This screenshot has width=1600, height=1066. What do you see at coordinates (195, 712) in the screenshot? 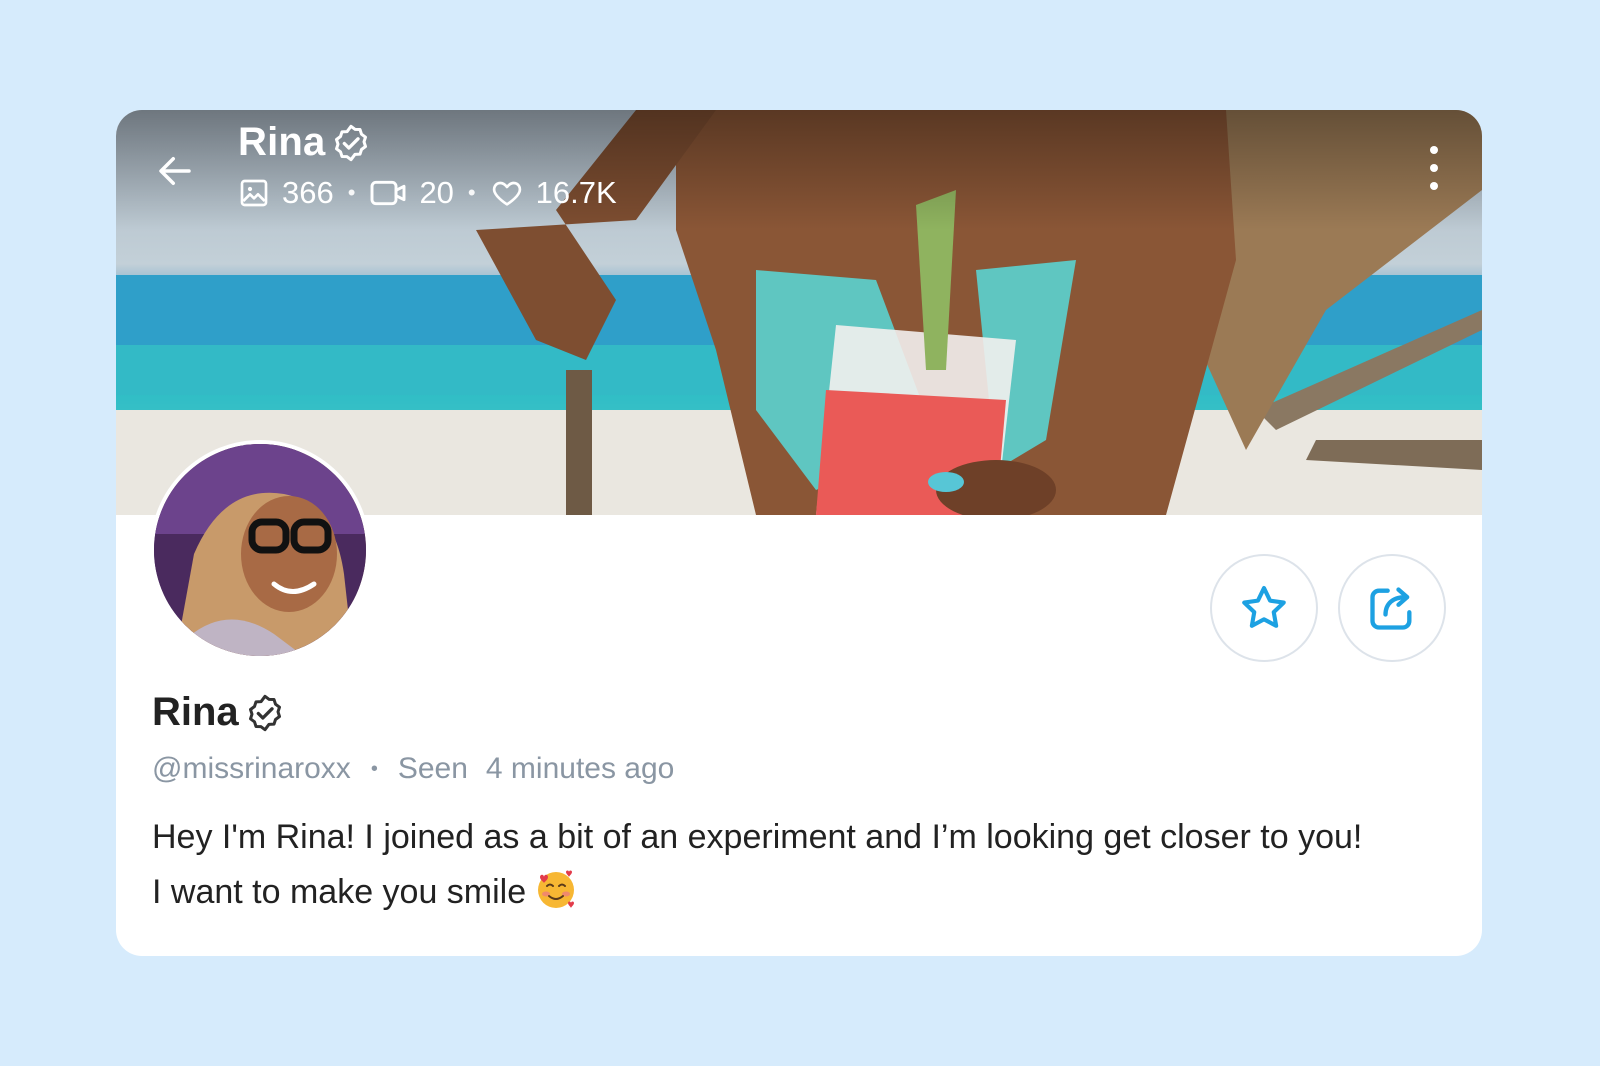
I see `profile-name: Rina` at bounding box center [195, 712].